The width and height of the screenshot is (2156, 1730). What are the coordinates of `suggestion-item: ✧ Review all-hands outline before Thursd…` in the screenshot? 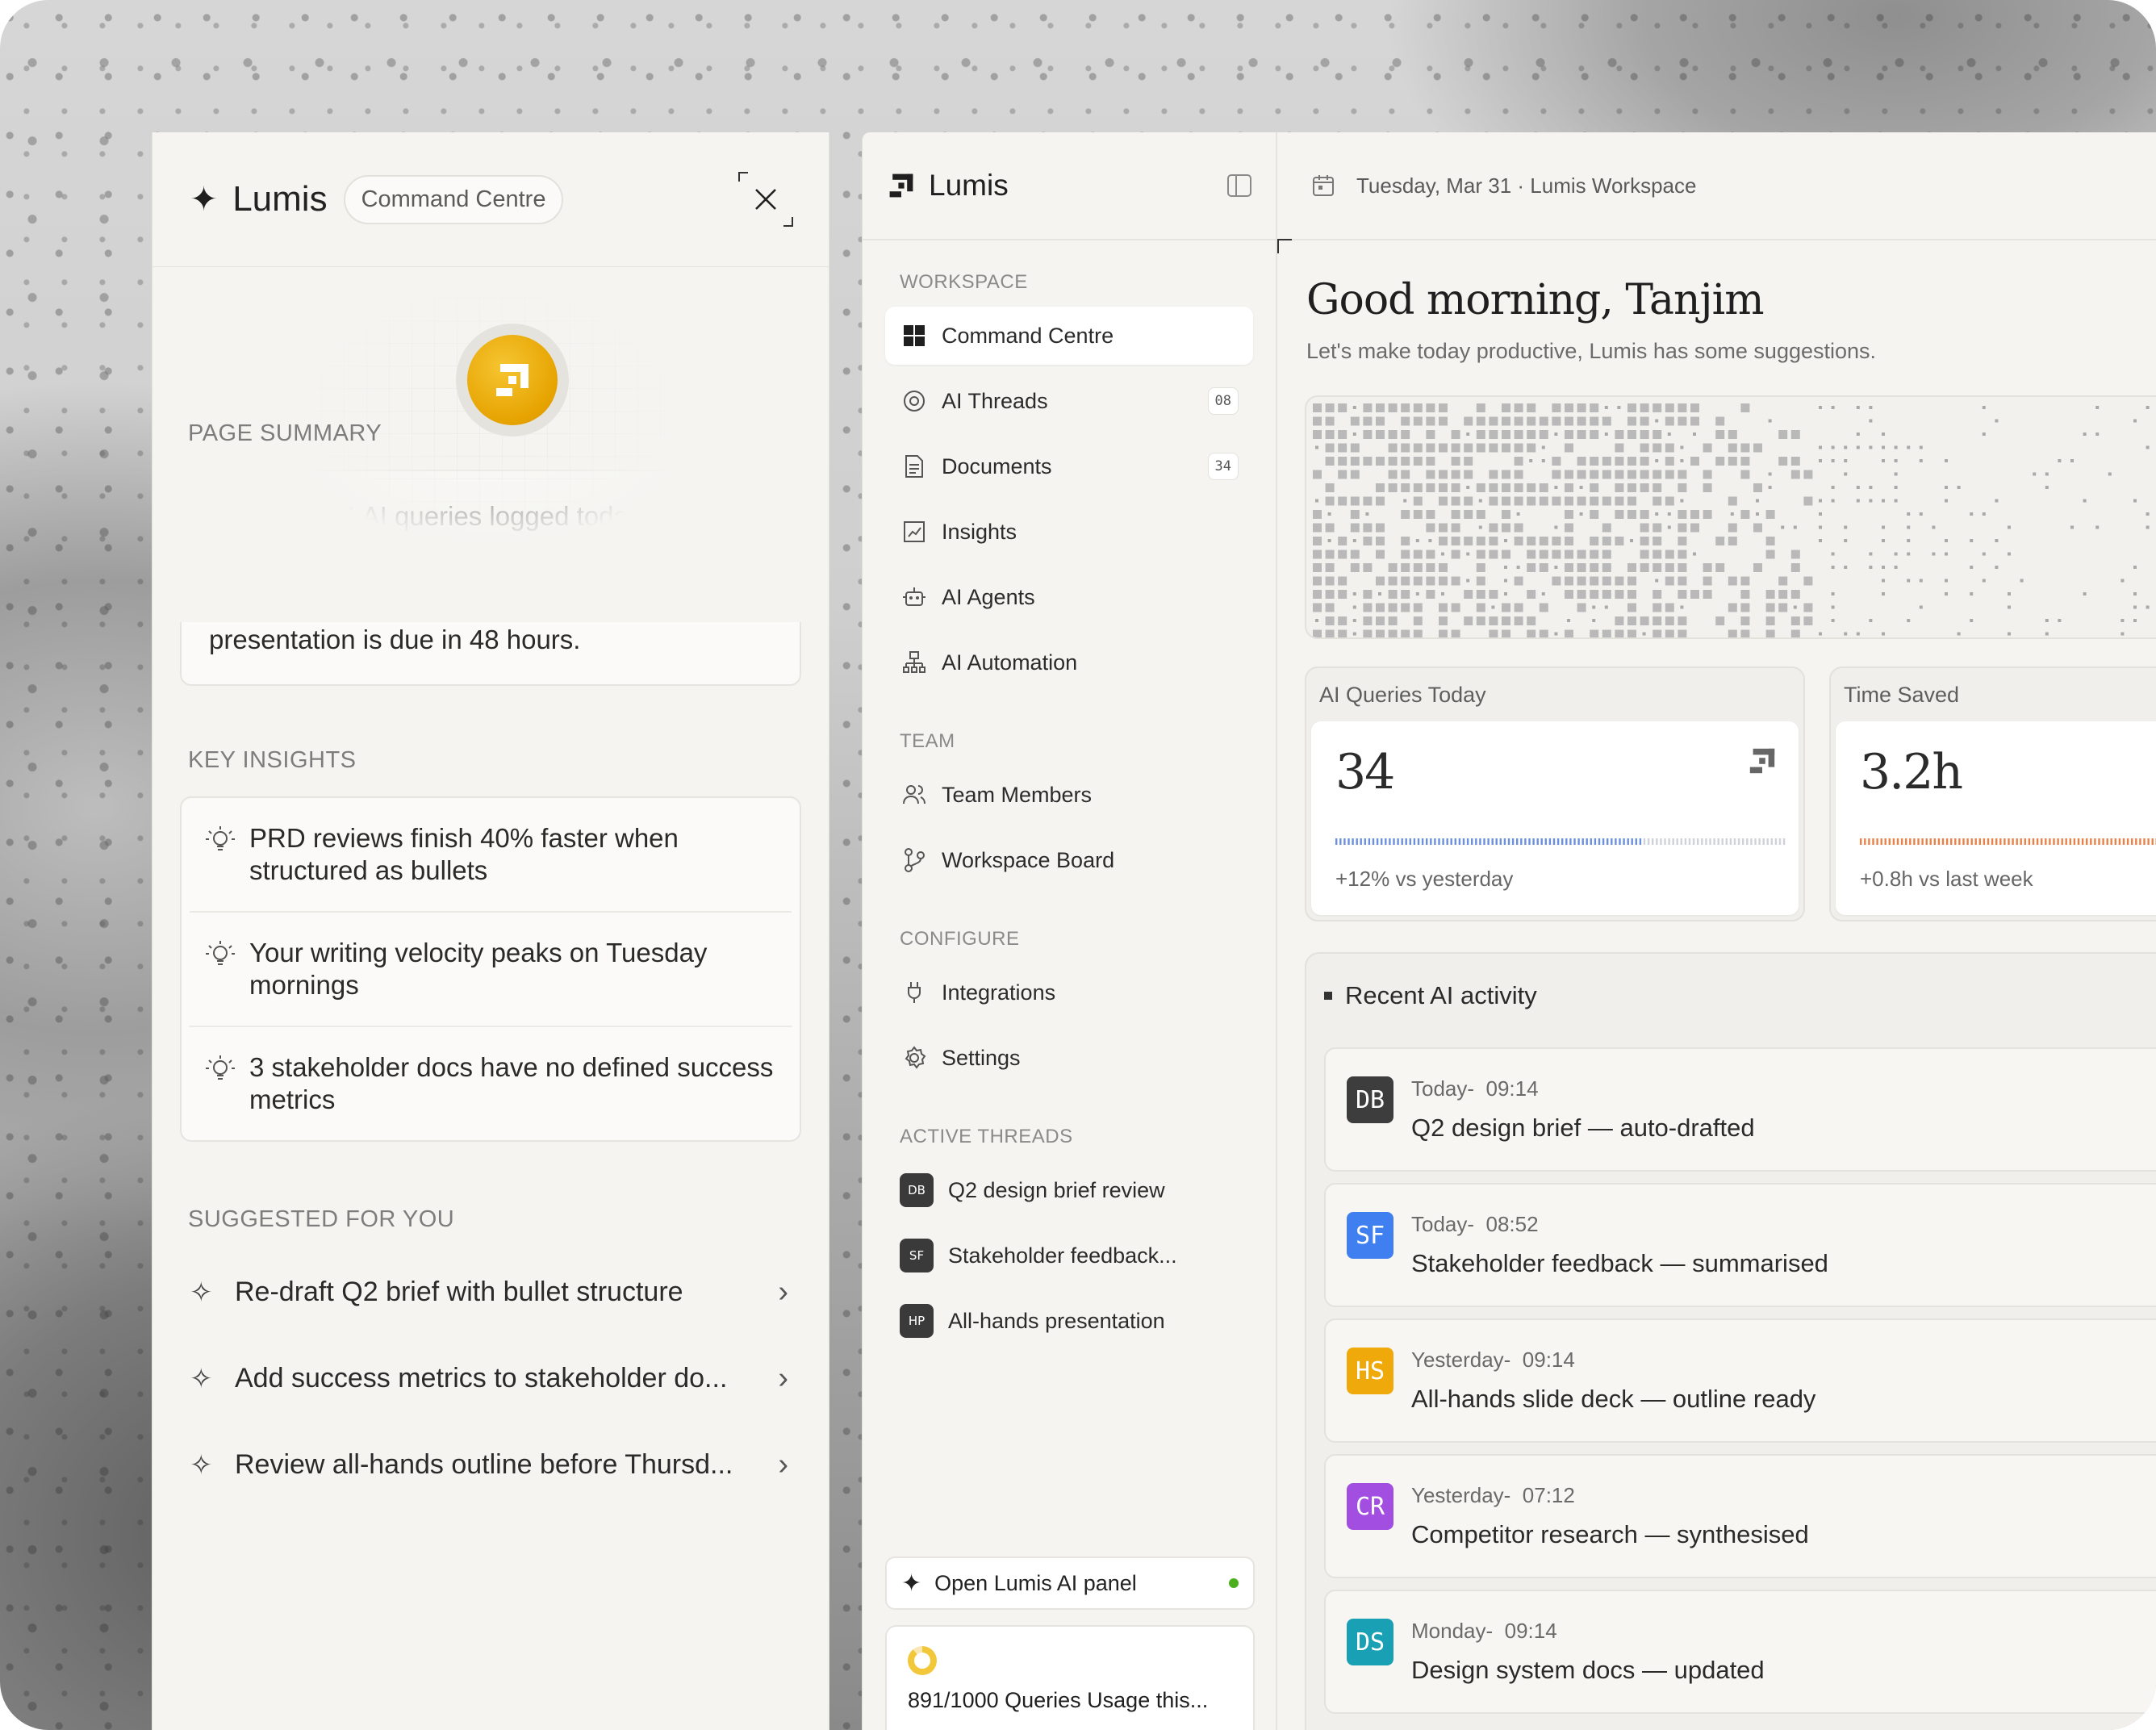 It's located at (491, 1465).